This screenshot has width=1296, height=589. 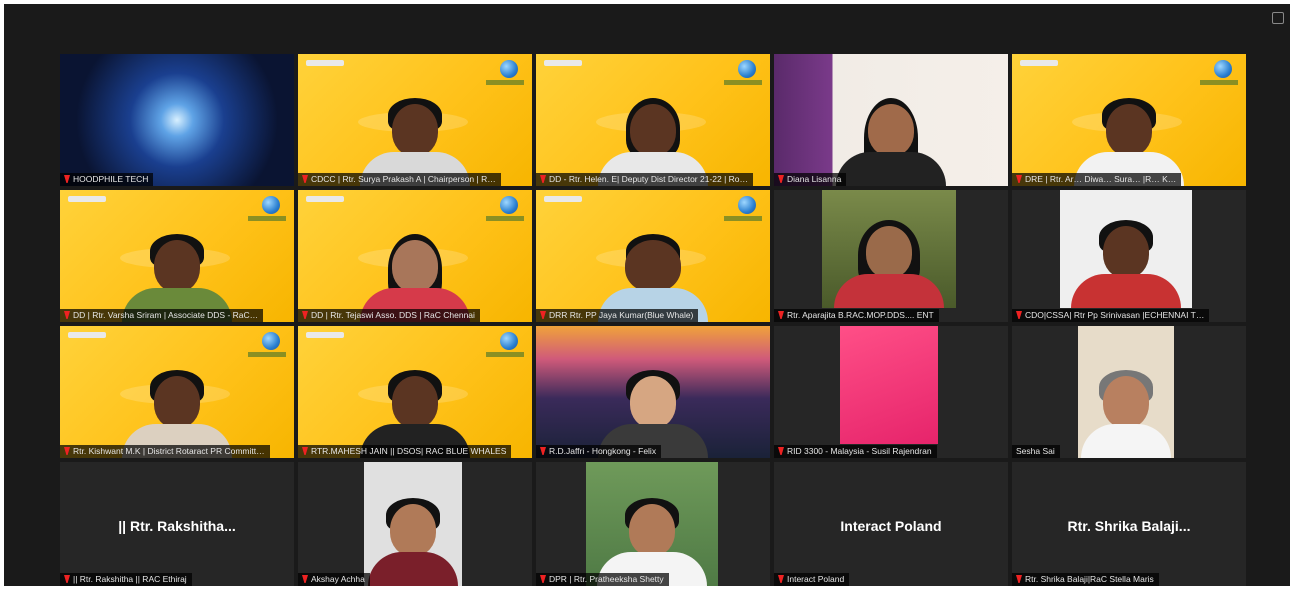 I want to click on window-control-icon, so click(x=1278, y=18).